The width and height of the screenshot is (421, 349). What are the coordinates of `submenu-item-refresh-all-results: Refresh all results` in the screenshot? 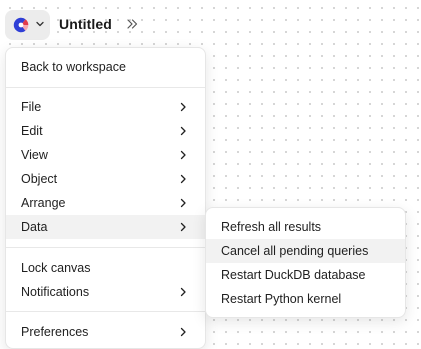 It's located at (305, 227).